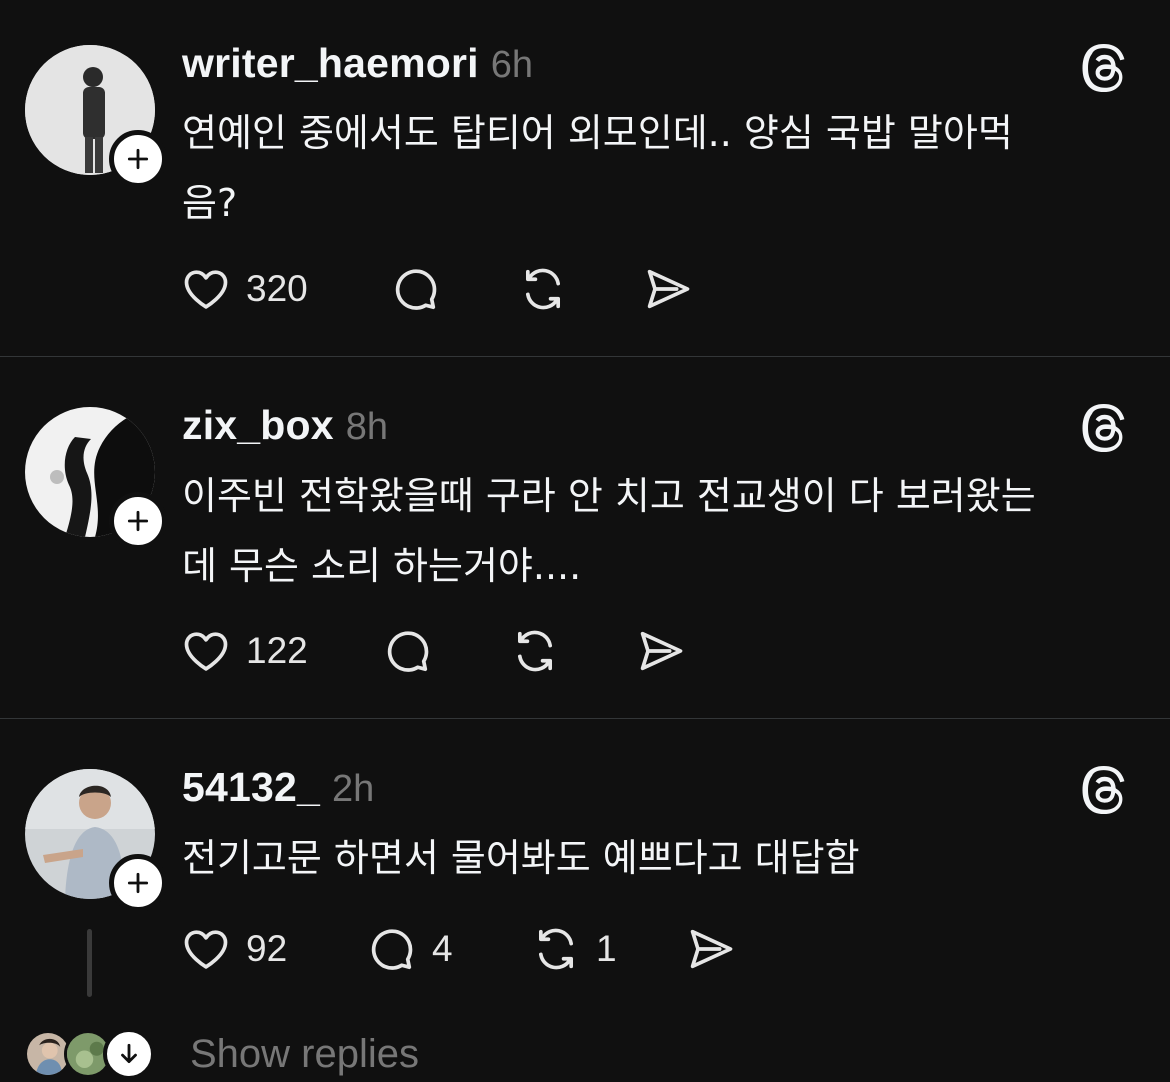 The height and width of the screenshot is (1082, 1170). What do you see at coordinates (353, 789) in the screenshot?
I see `timestamp: 2h` at bounding box center [353, 789].